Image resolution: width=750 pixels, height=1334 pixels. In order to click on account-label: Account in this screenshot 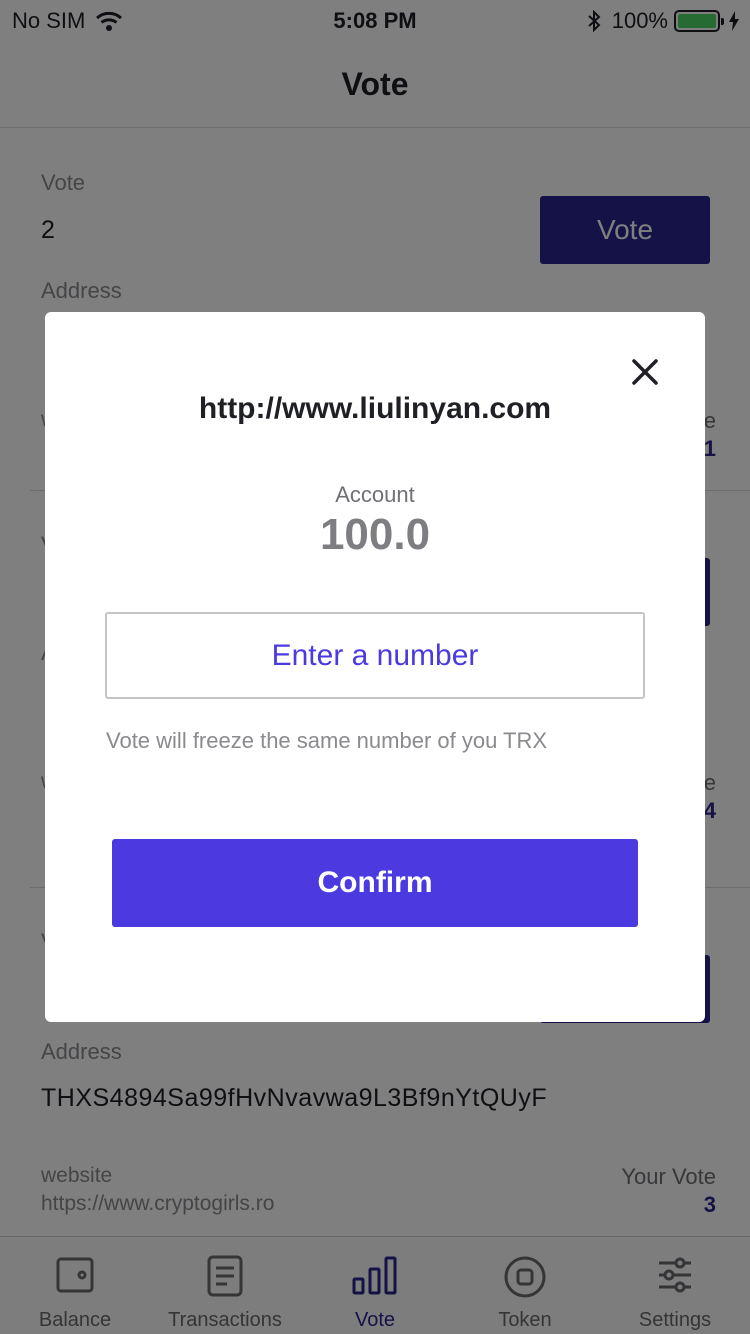, I will do `click(375, 494)`.